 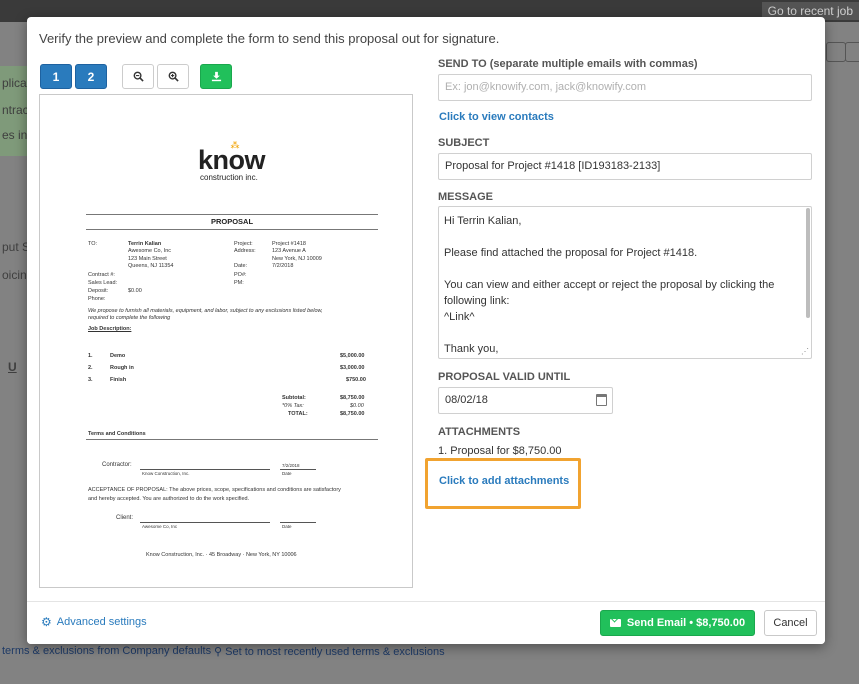 I want to click on address-label: Address:, so click(x=245, y=251).